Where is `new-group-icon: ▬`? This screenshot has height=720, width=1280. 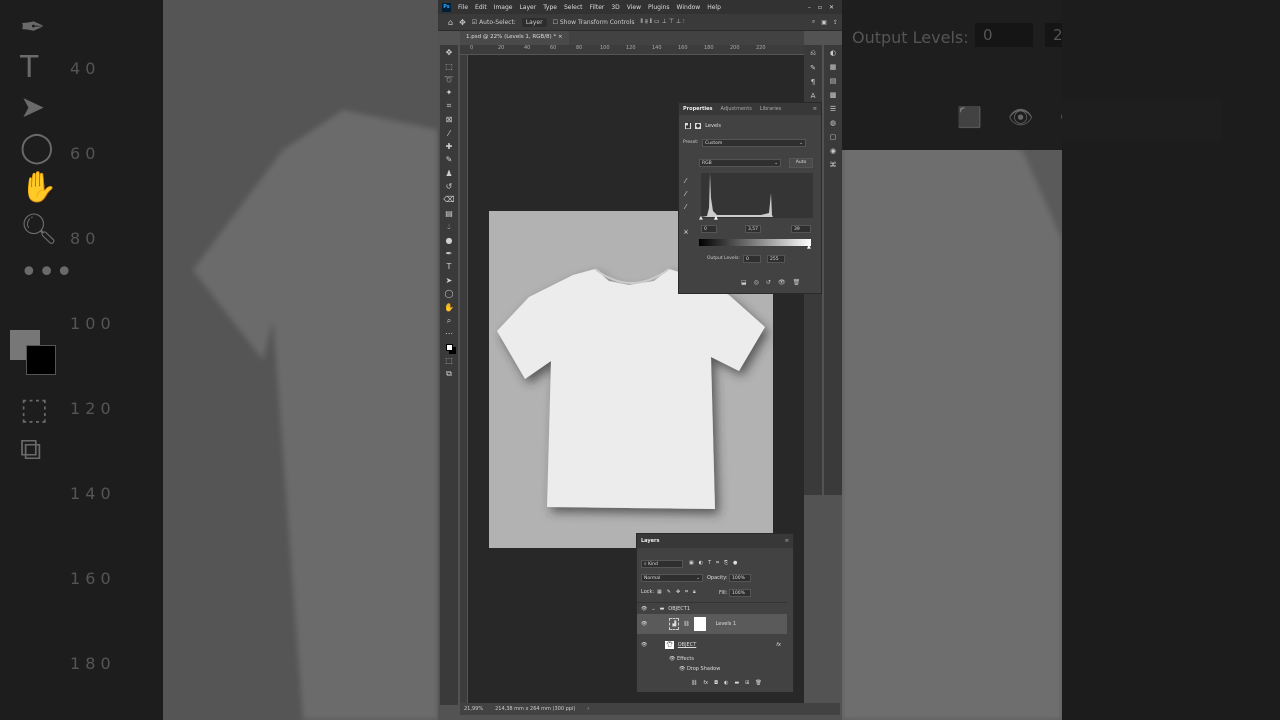
new-group-icon: ▬ is located at coordinates (736, 683).